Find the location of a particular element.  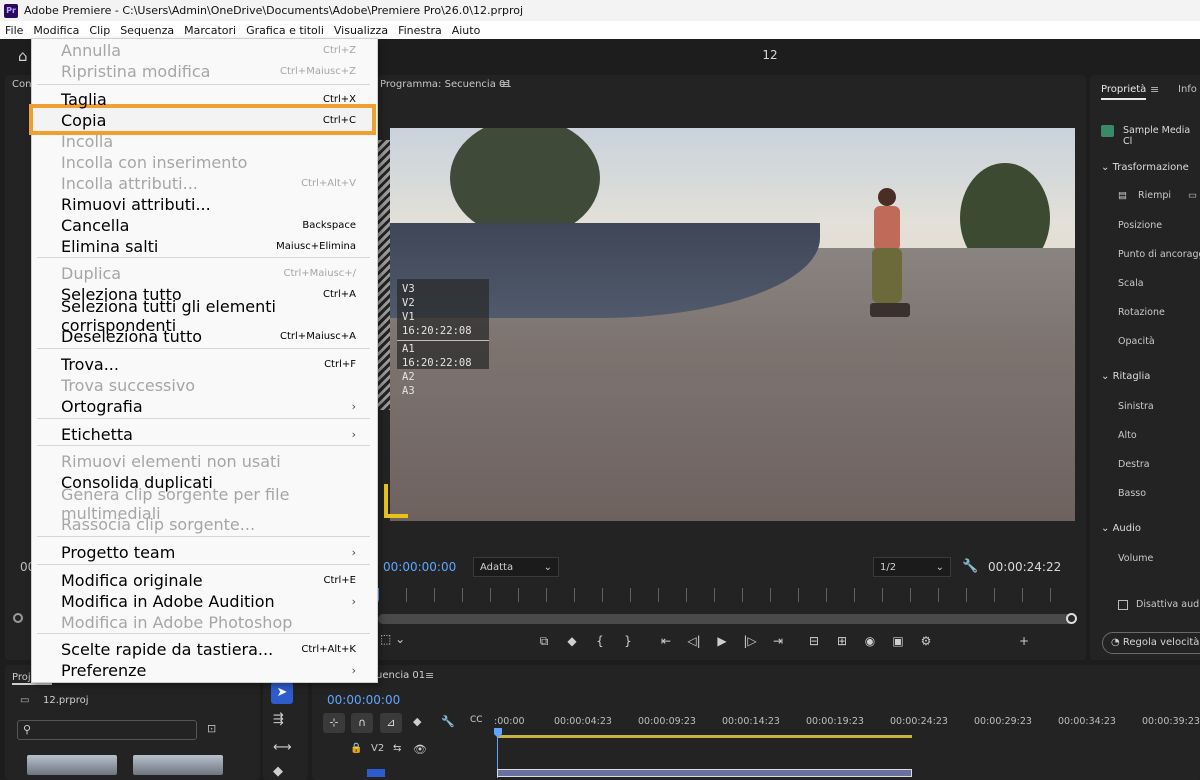

edit-menu-item-copia: Copia Ctrl+C is located at coordinates (203, 120).